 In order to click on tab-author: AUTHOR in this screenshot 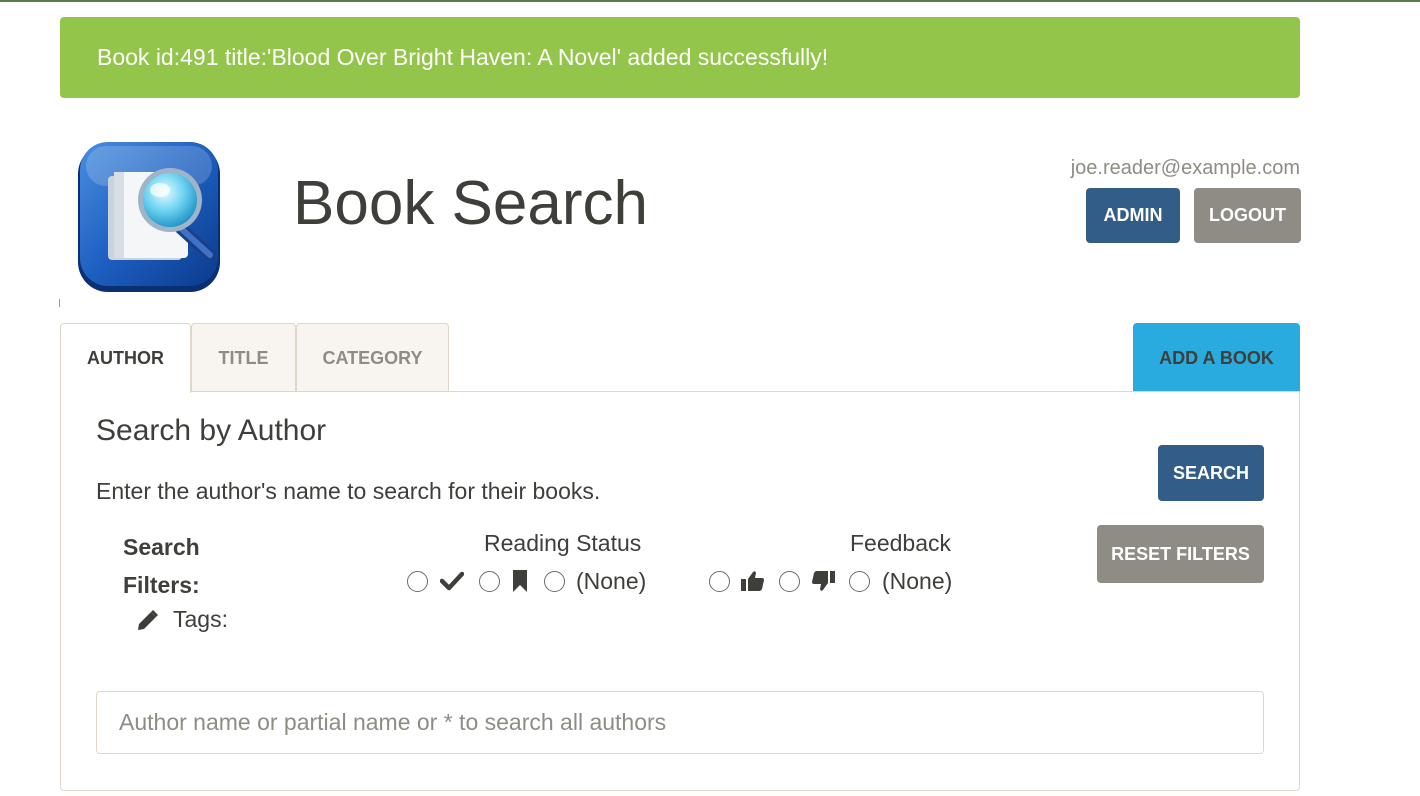, I will do `click(125, 358)`.